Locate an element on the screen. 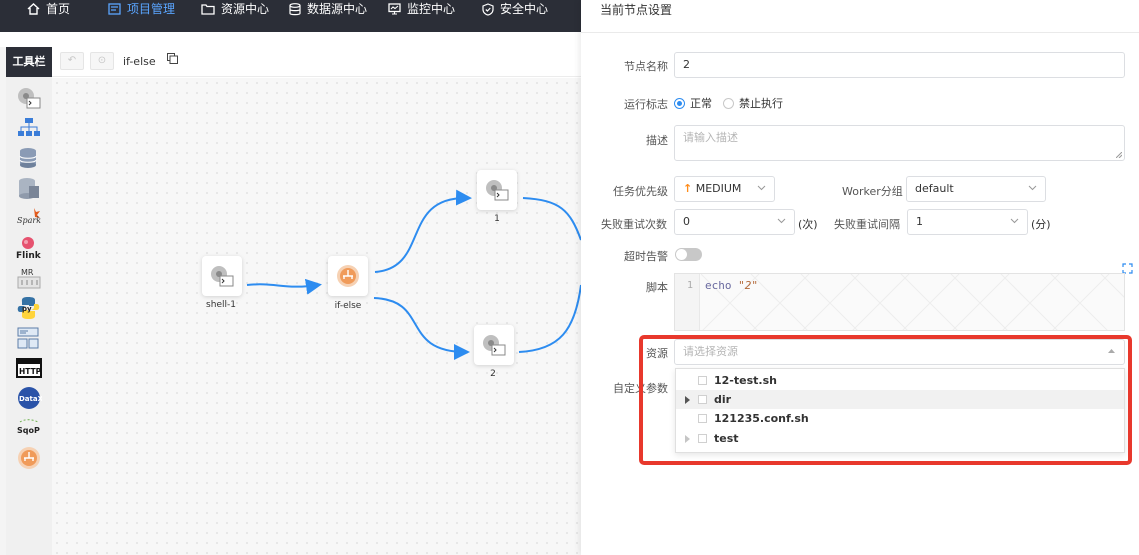 This screenshot has width=1139, height=555. script-string: "2" is located at coordinates (748, 285).